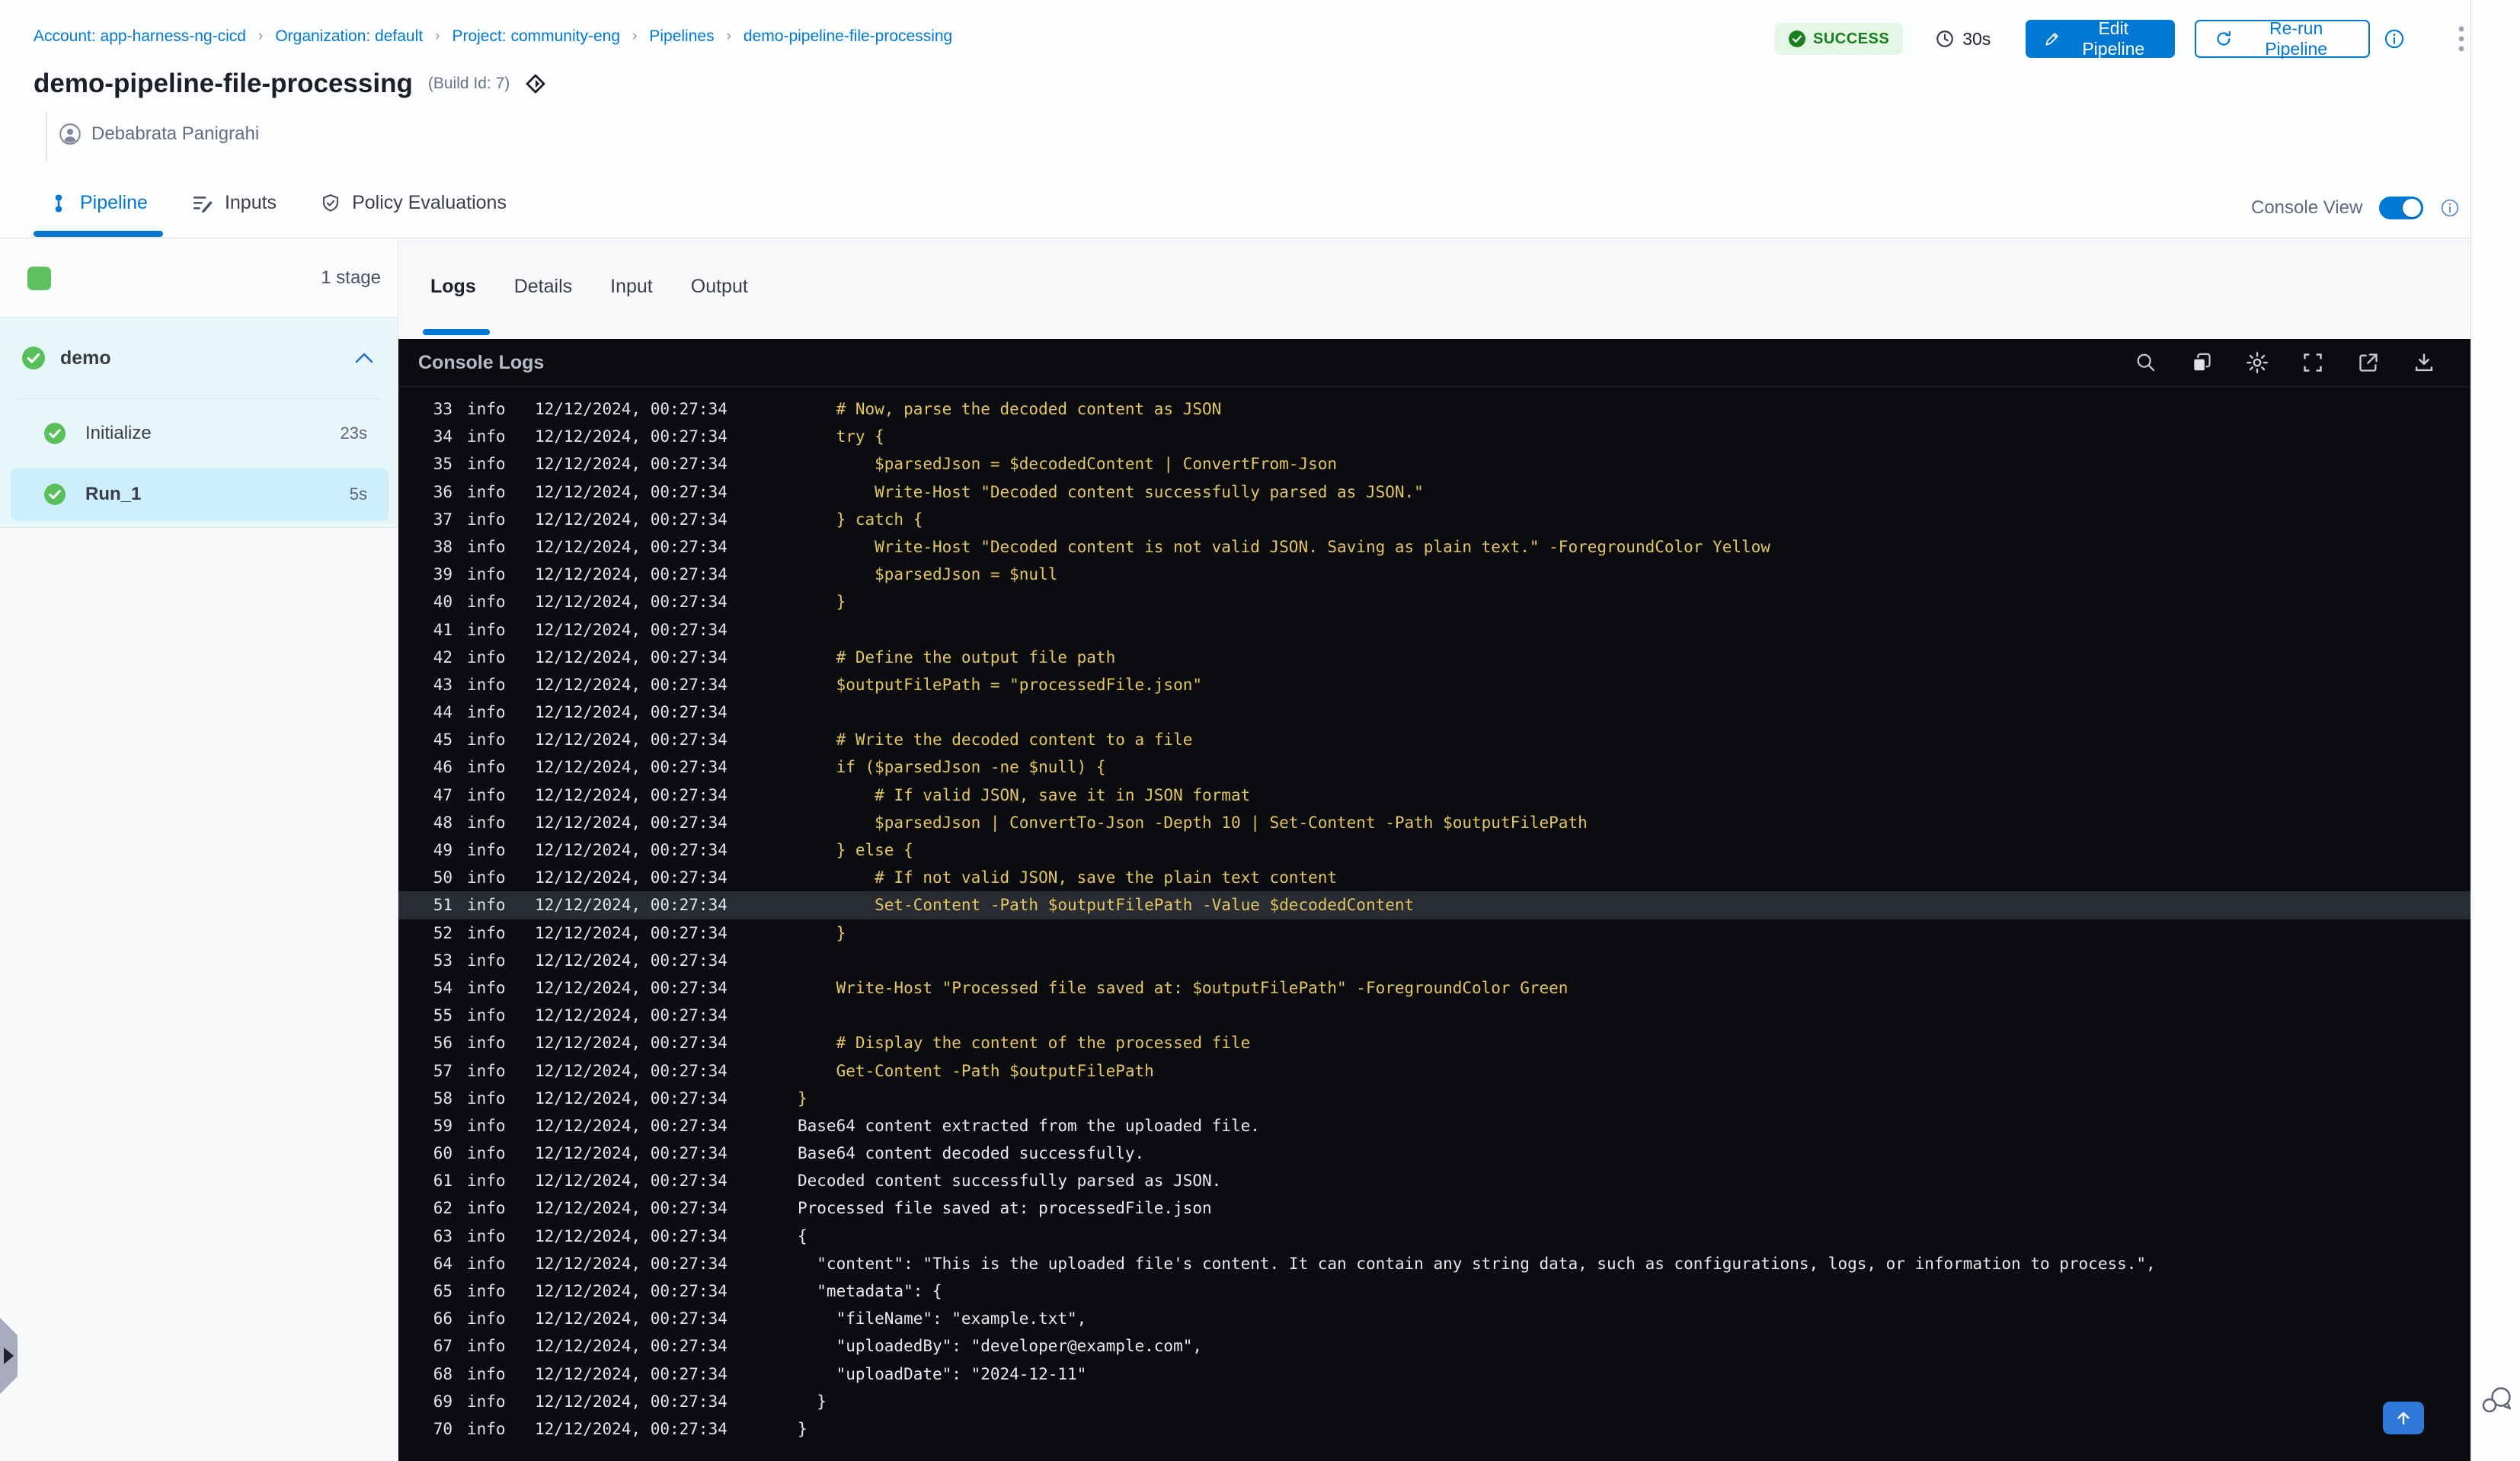 This screenshot has width=2520, height=1461. What do you see at coordinates (1434, 1236) in the screenshot?
I see `log-line: 63 info 12/12/2024, 00:27:34 {` at bounding box center [1434, 1236].